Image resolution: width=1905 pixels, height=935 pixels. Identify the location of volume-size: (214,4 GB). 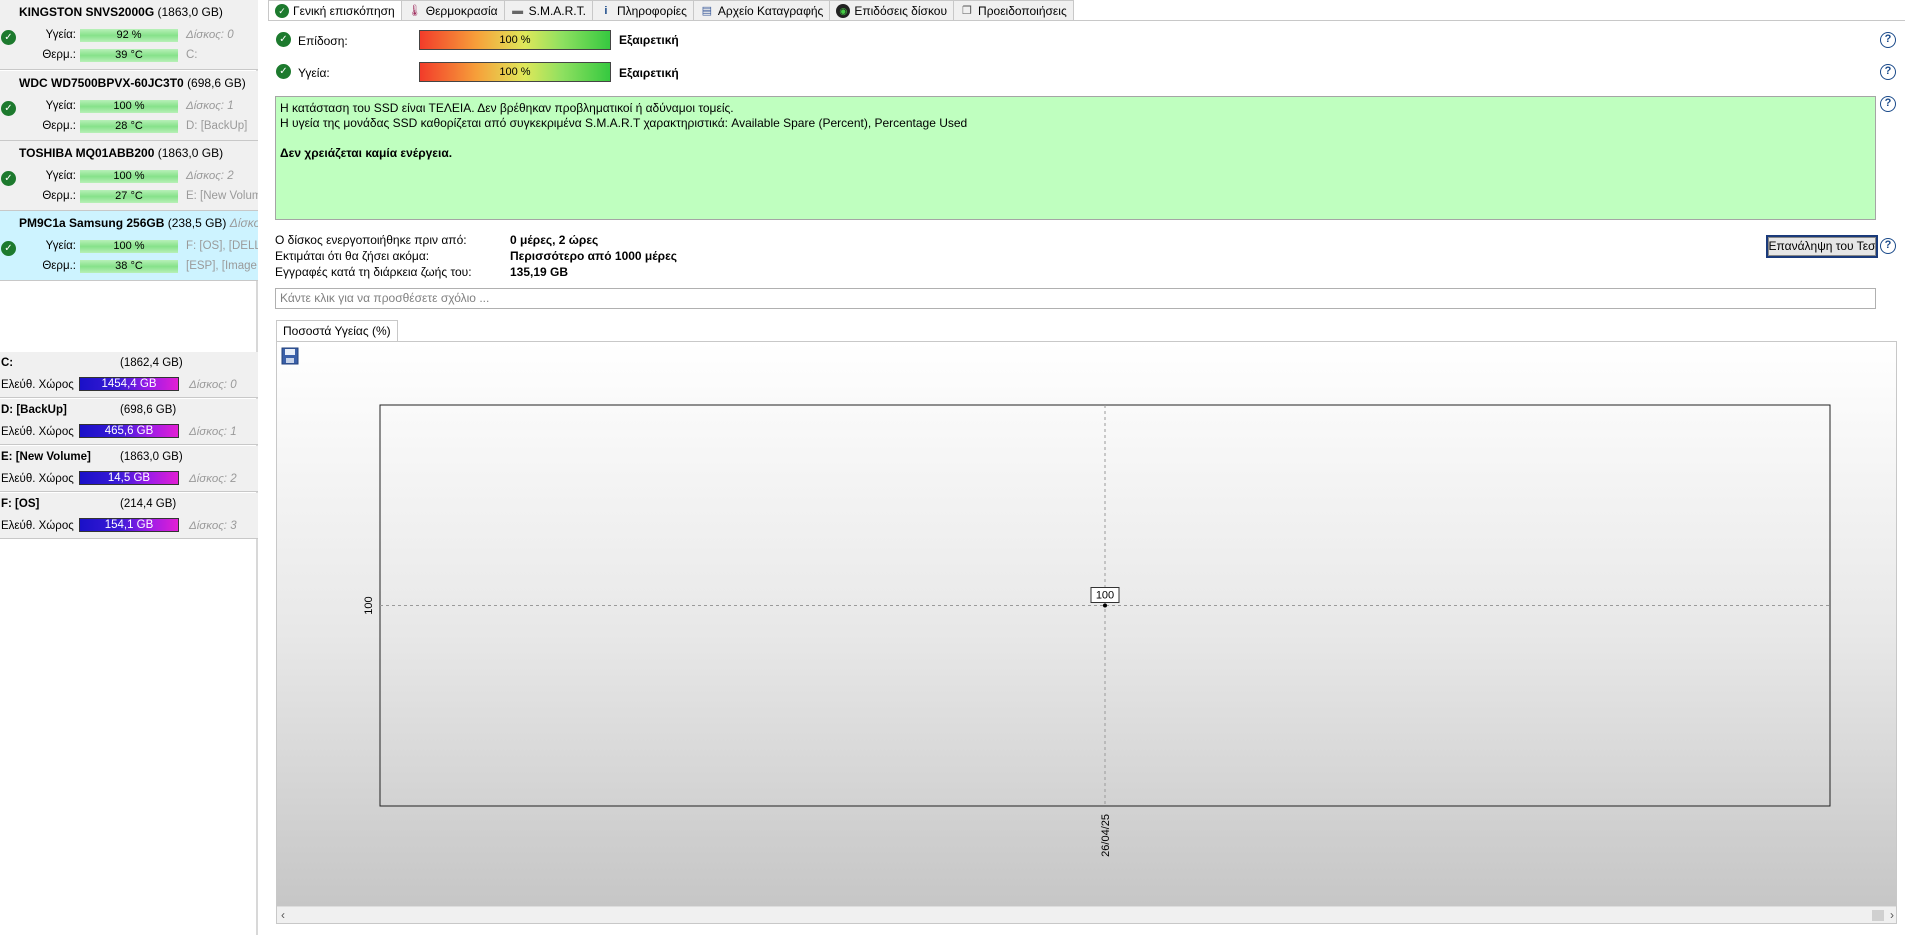
(148, 504).